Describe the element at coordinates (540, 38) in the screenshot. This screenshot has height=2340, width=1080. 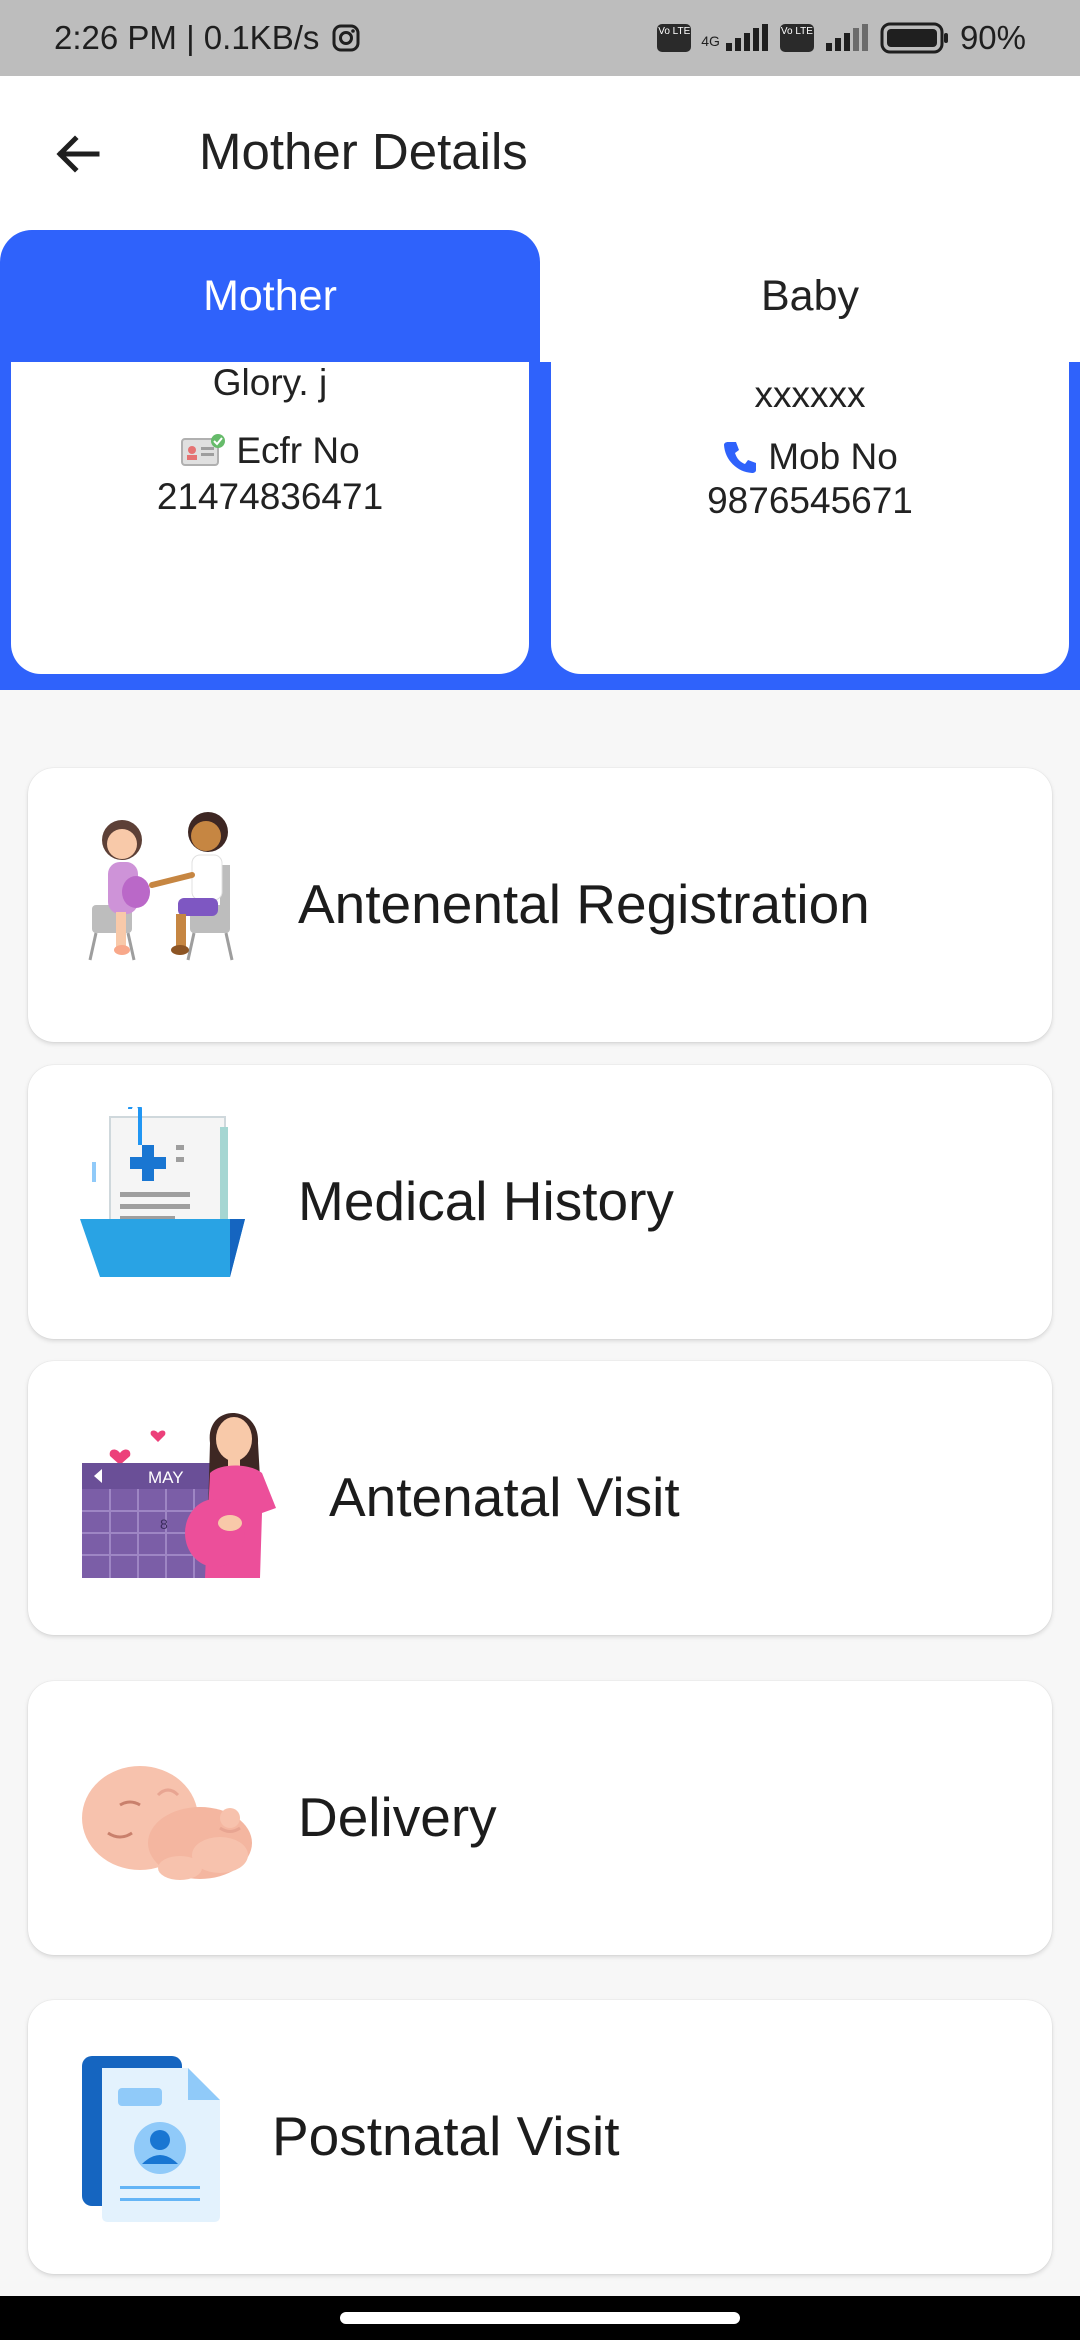
I see `status-bar: 2:26 PM | 0.1KB/s Vo LTE 4G Vo LTE 90%` at that location.